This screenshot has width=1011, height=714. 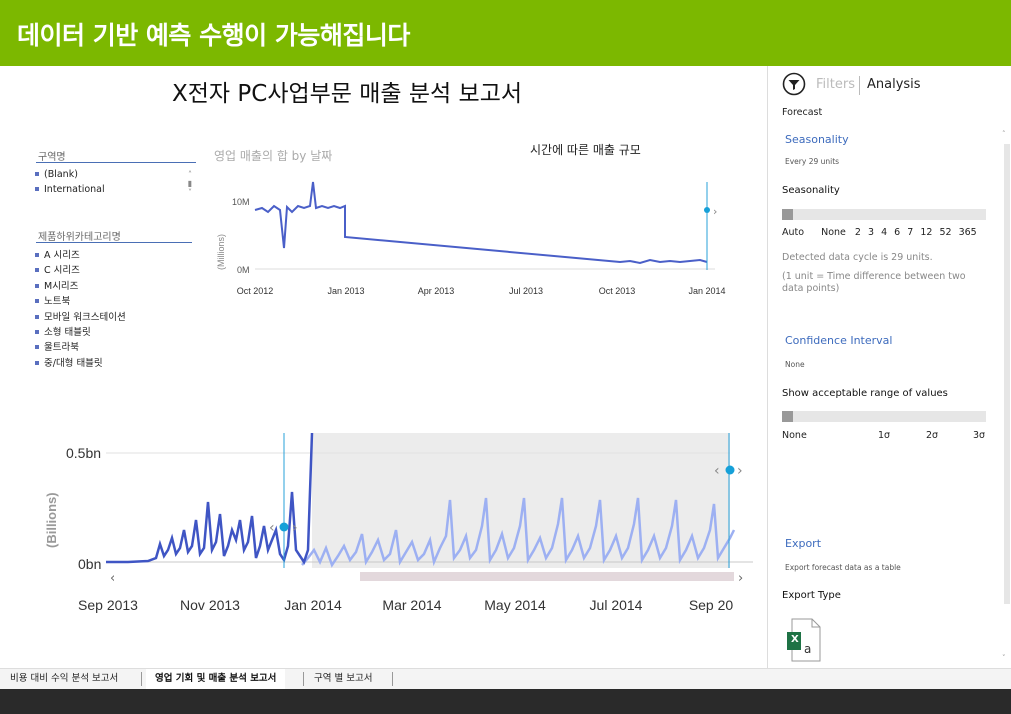 What do you see at coordinates (843, 567) in the screenshot?
I see `export-summary: Export forecast data as a table` at bounding box center [843, 567].